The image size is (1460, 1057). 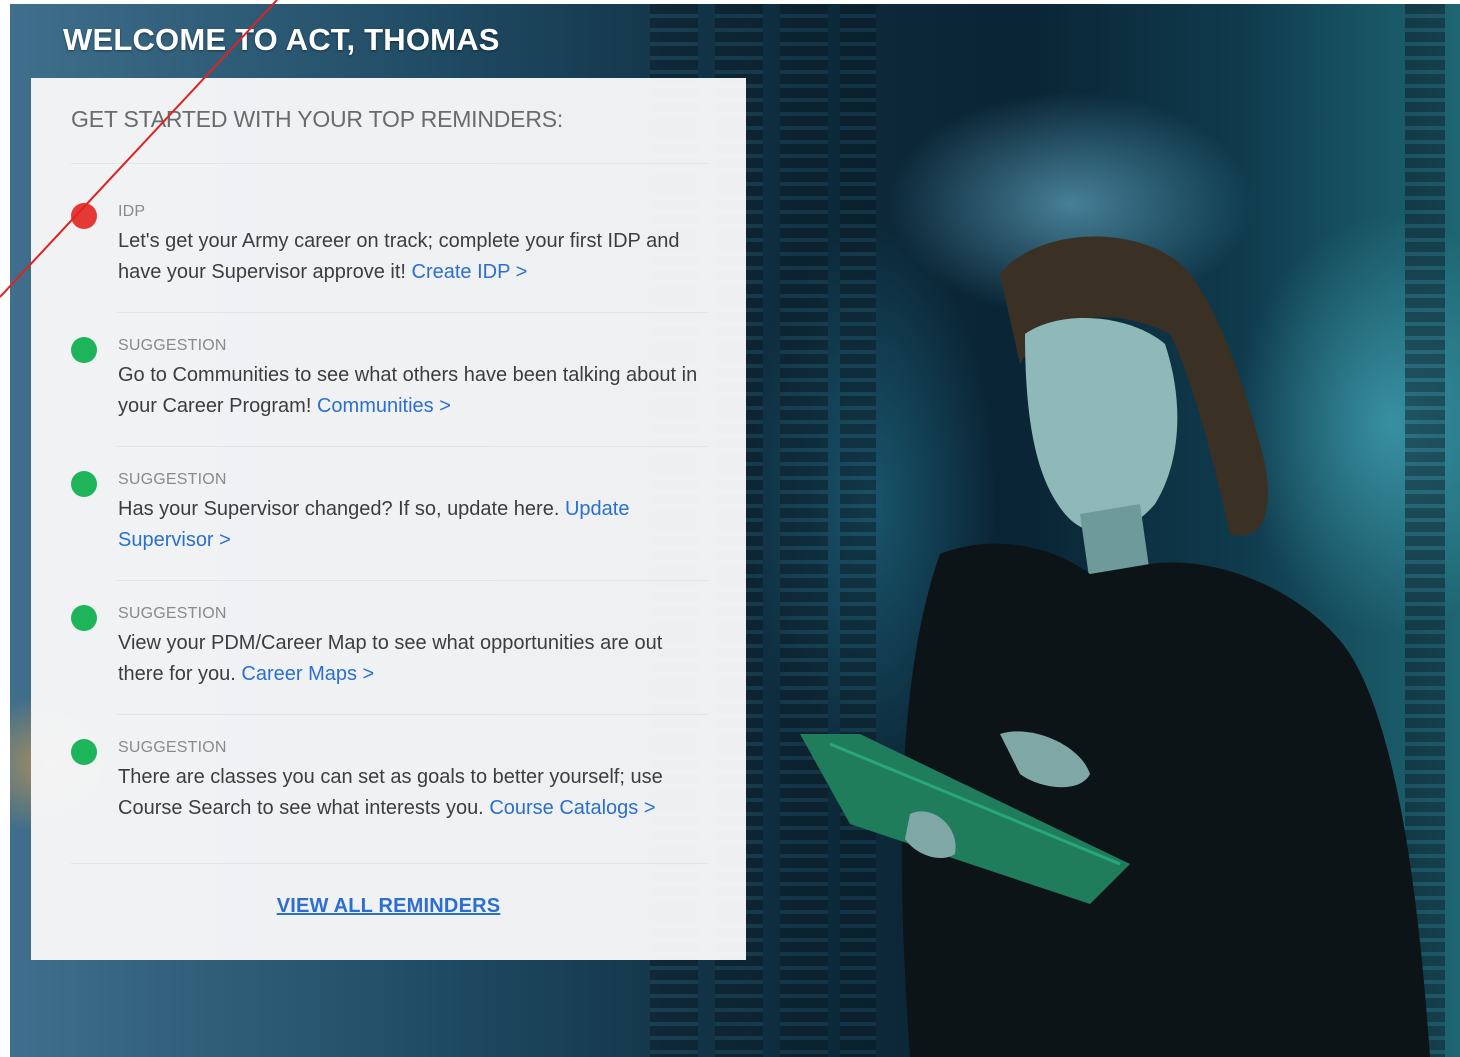 I want to click on course-catalogs-link: Course Catalogs >, so click(x=572, y=808).